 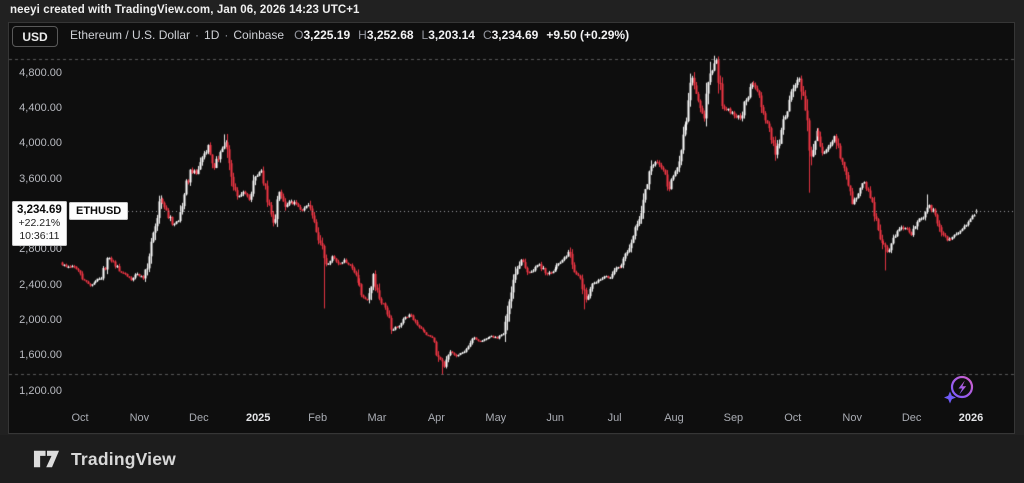 I want to click on time-tick-label: 2025, so click(x=258, y=418).